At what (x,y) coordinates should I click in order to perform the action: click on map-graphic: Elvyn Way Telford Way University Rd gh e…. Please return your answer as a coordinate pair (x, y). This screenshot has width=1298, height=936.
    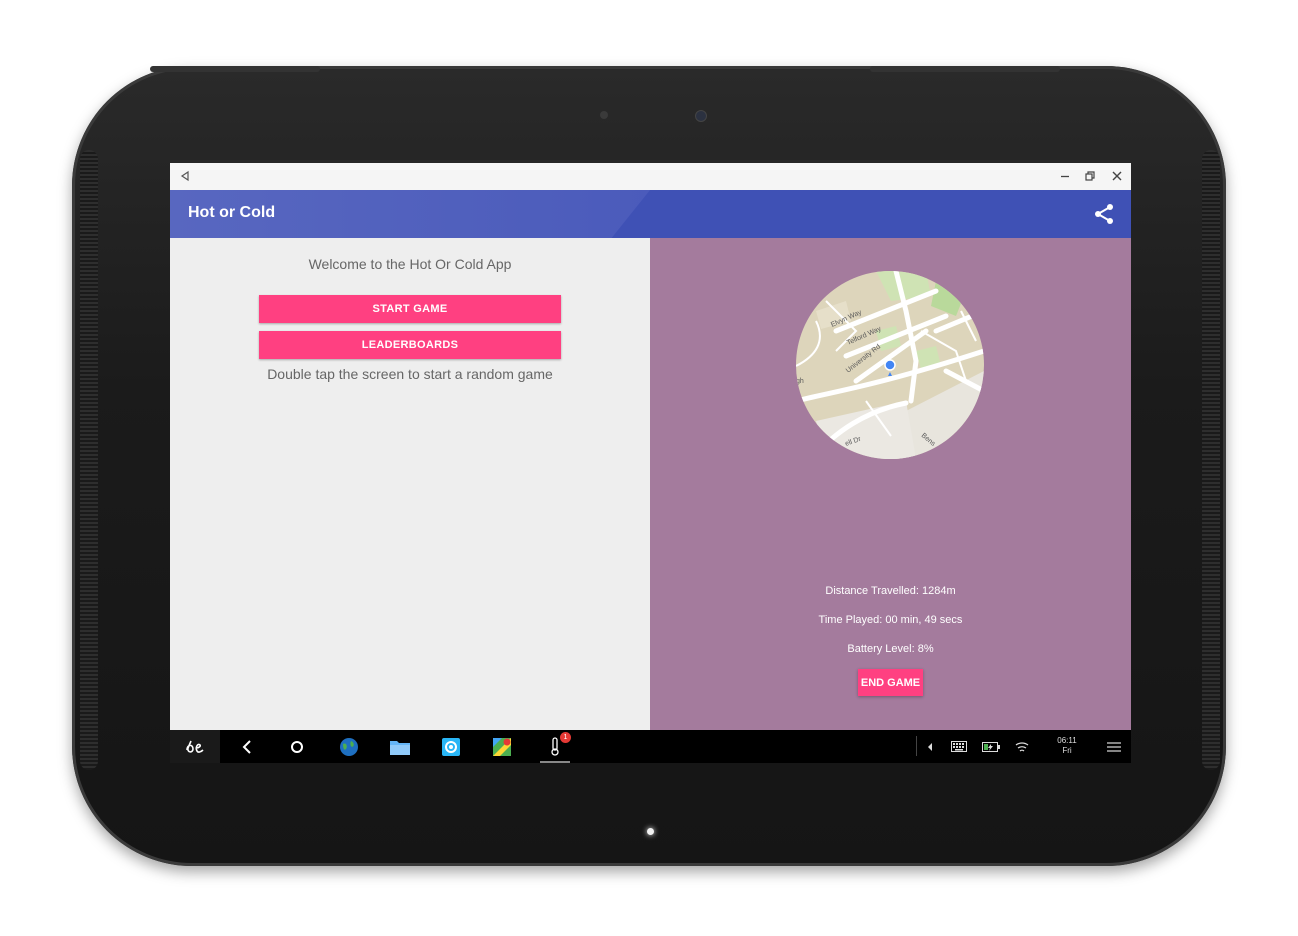
    Looking at the image, I should click on (890, 365).